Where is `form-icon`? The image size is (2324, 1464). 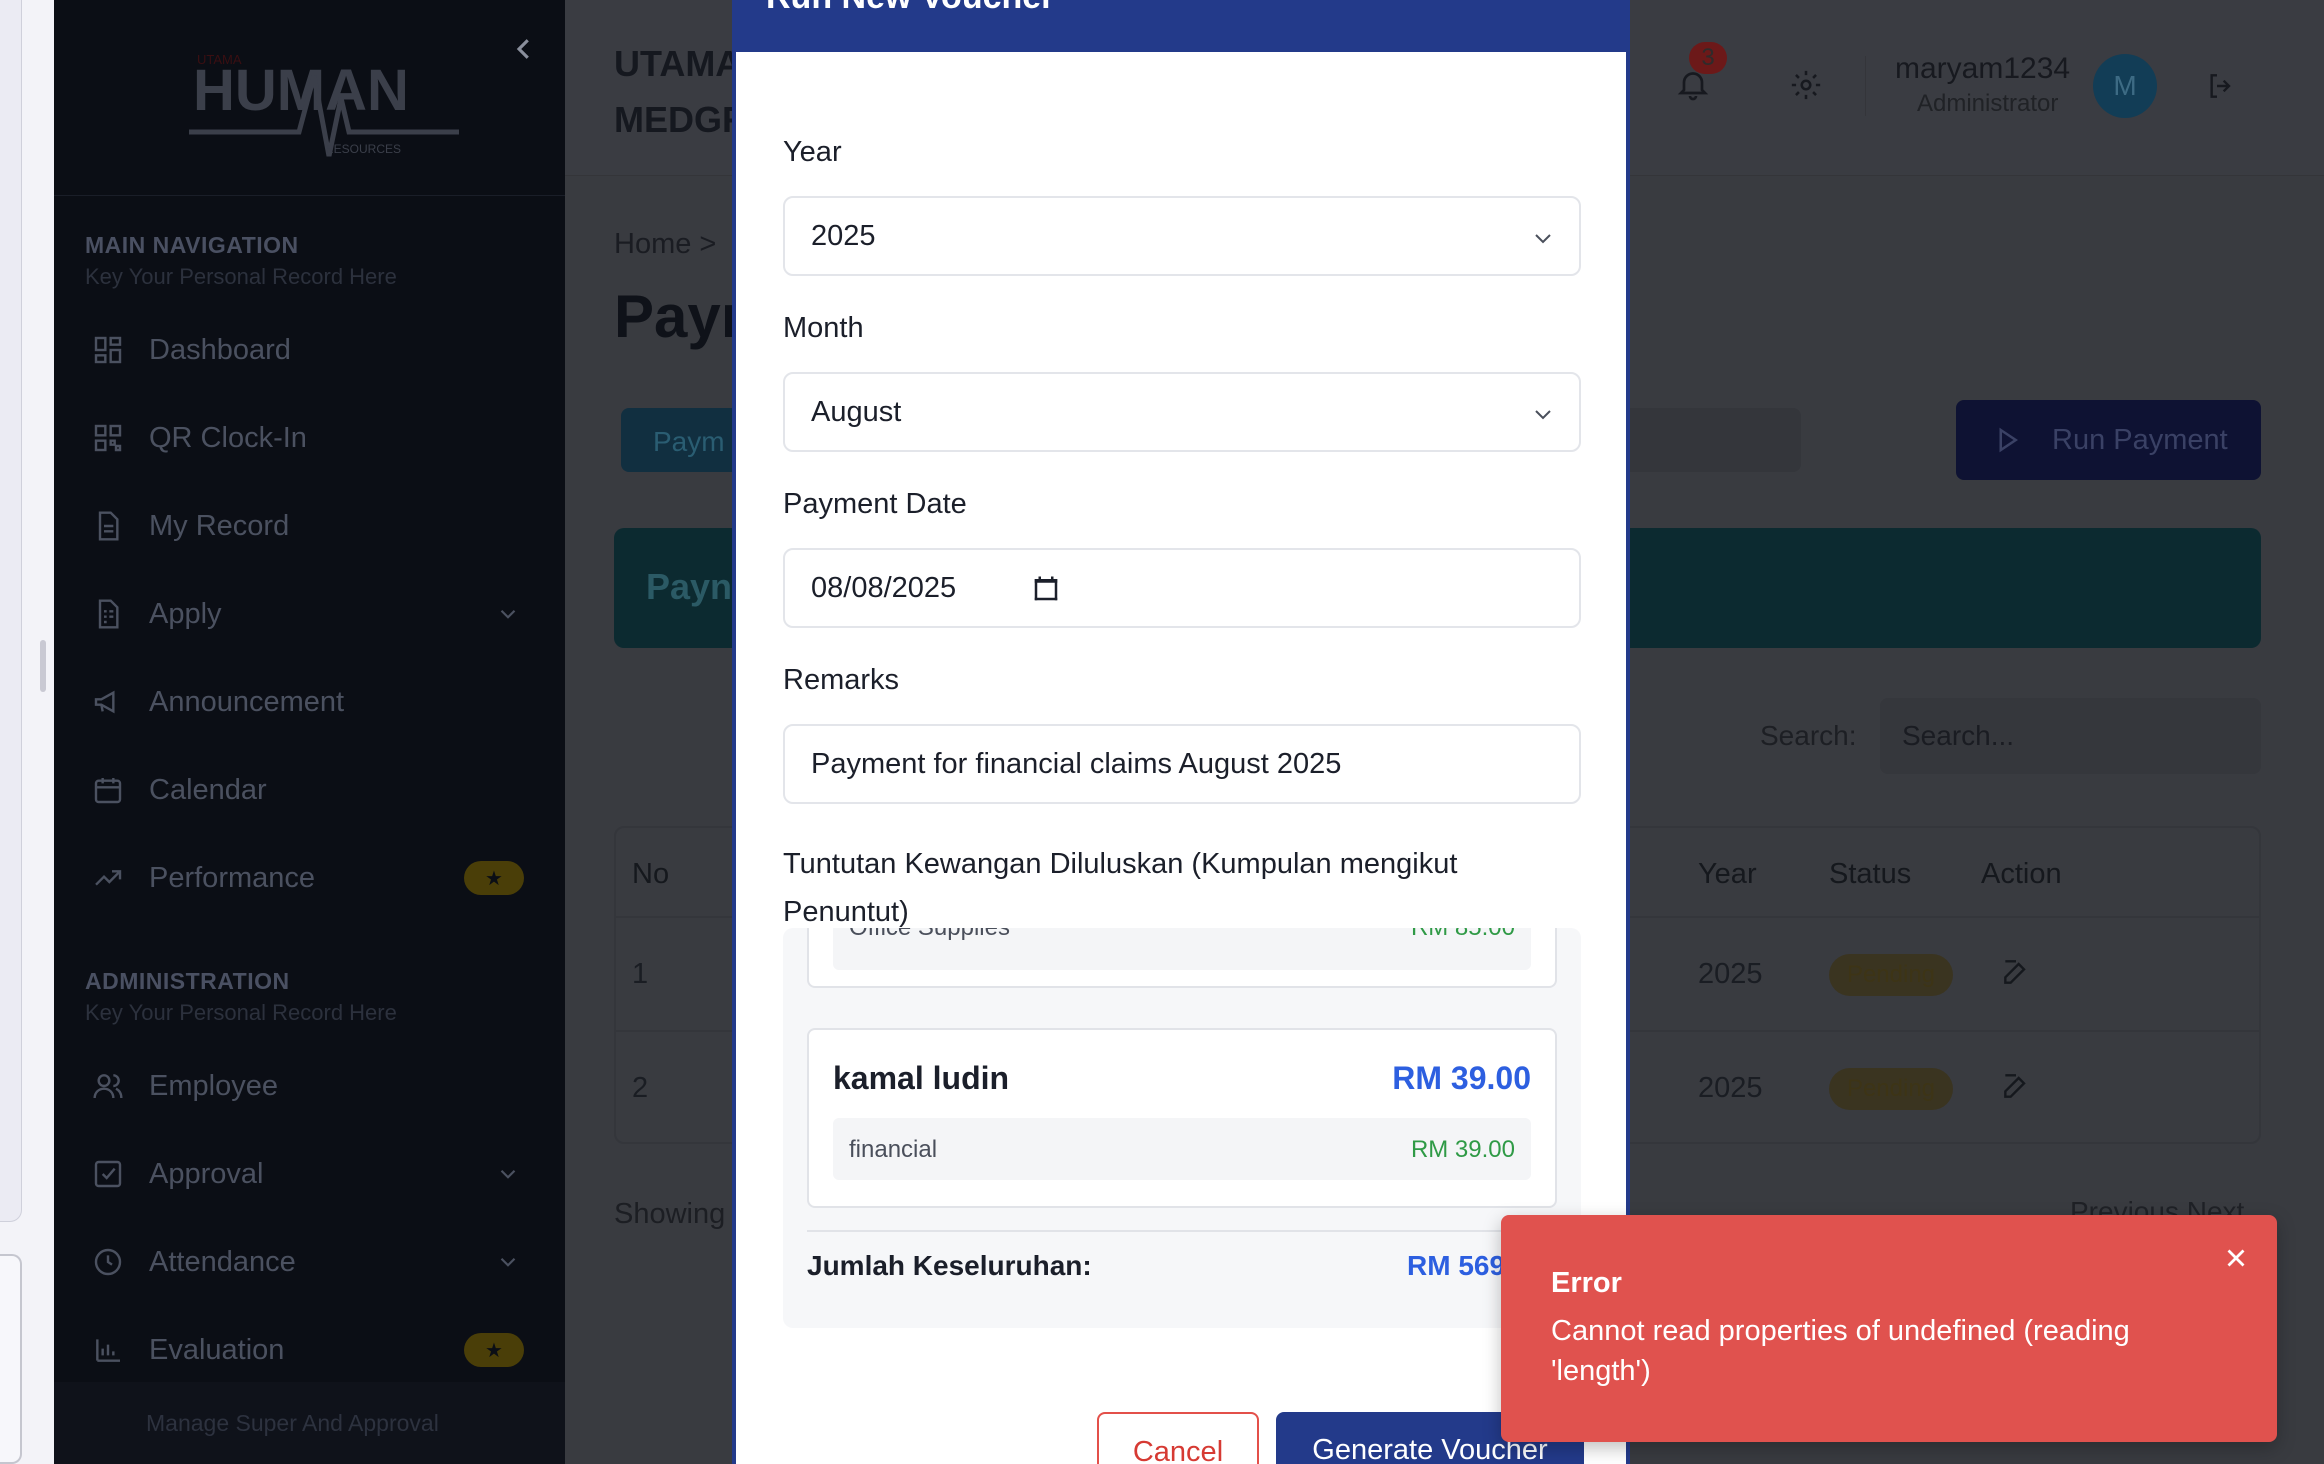
form-icon is located at coordinates (108, 614).